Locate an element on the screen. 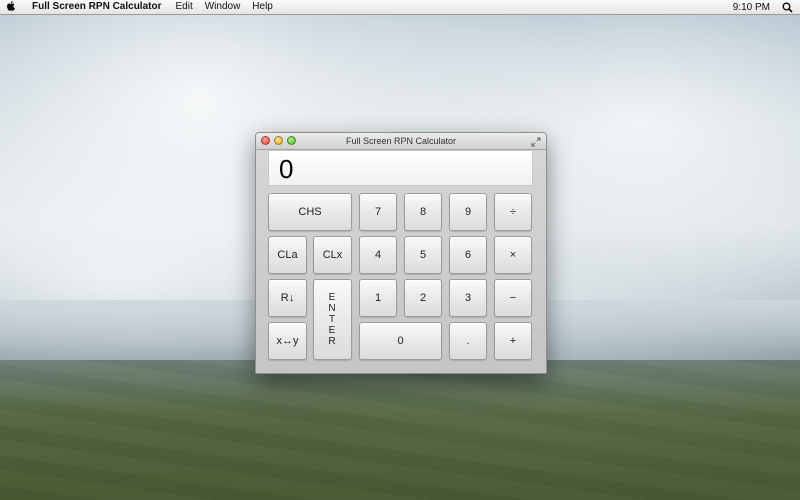 The height and width of the screenshot is (500, 800). menu-edit: Edit is located at coordinates (183, 7).